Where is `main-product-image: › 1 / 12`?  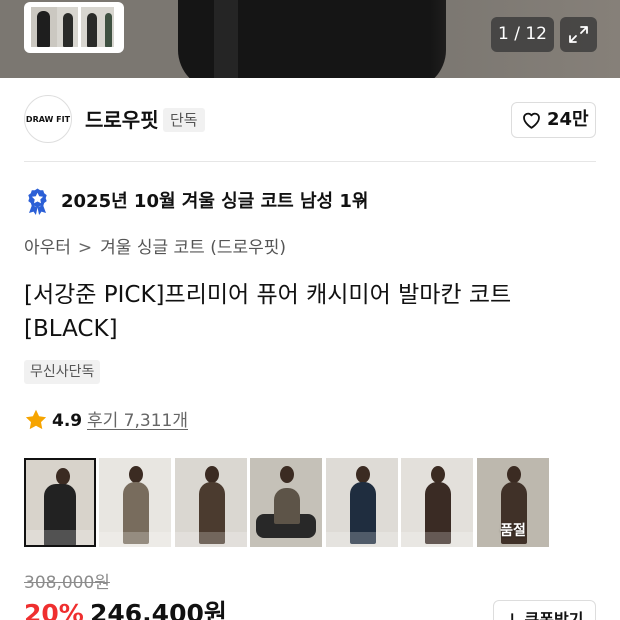 main-product-image: › 1 / 12 is located at coordinates (310, 39).